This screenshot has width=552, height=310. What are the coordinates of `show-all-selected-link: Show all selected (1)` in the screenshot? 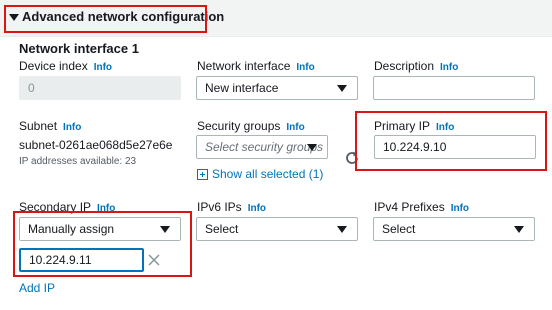 It's located at (267, 174).